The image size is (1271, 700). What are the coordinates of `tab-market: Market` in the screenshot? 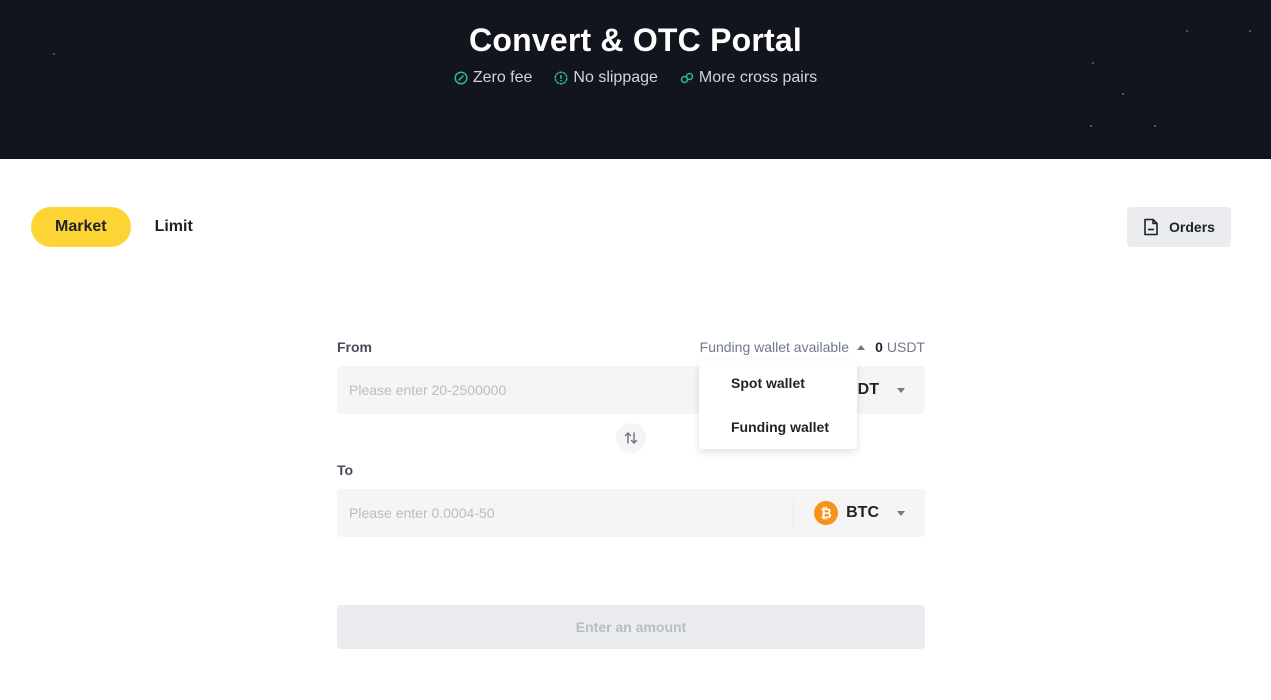 It's located at (81, 227).